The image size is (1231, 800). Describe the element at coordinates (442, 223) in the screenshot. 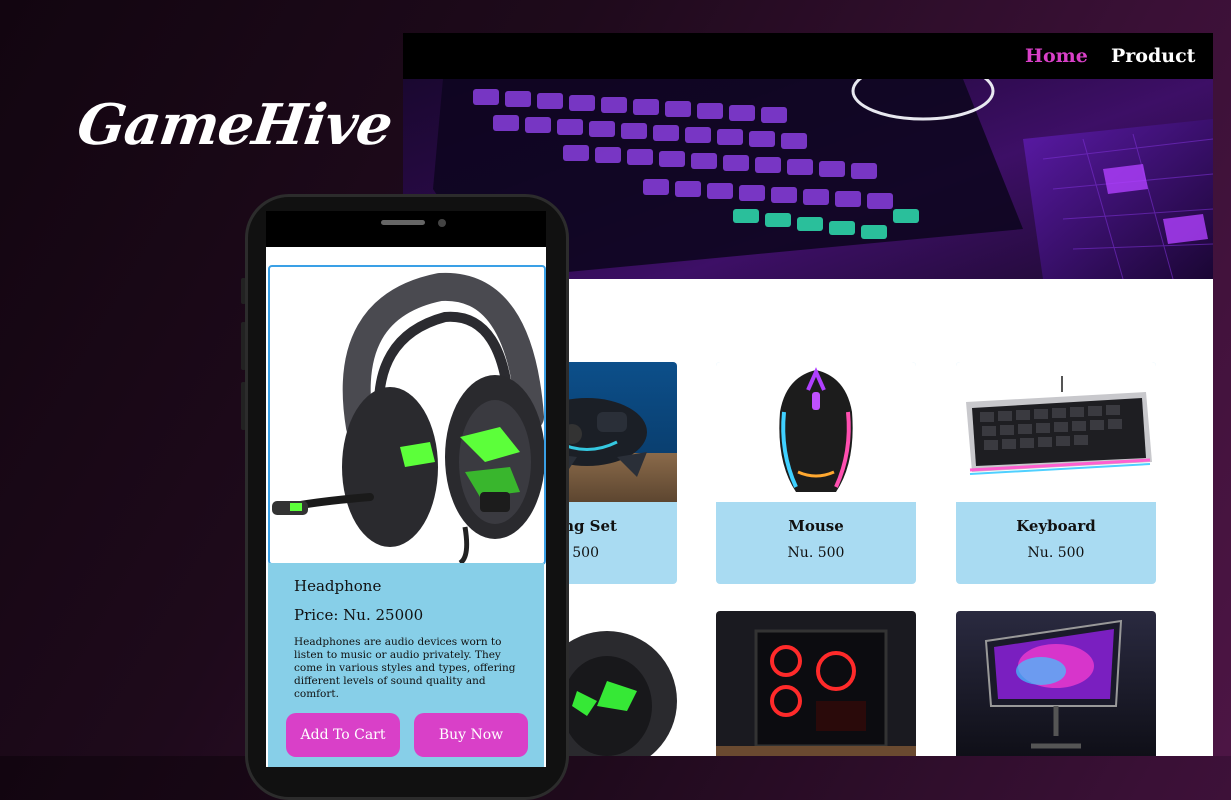

I see `phone-camera` at that location.